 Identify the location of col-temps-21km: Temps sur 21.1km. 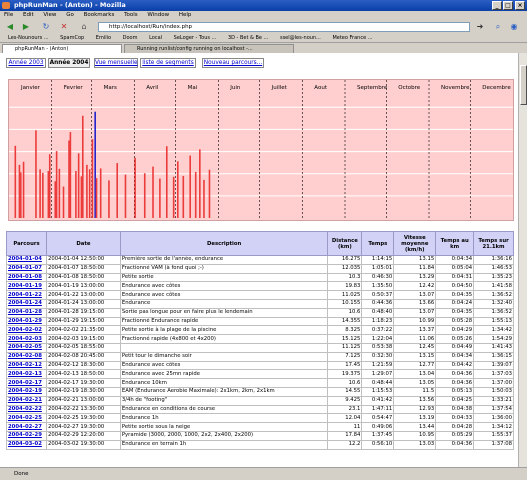
(493, 243).